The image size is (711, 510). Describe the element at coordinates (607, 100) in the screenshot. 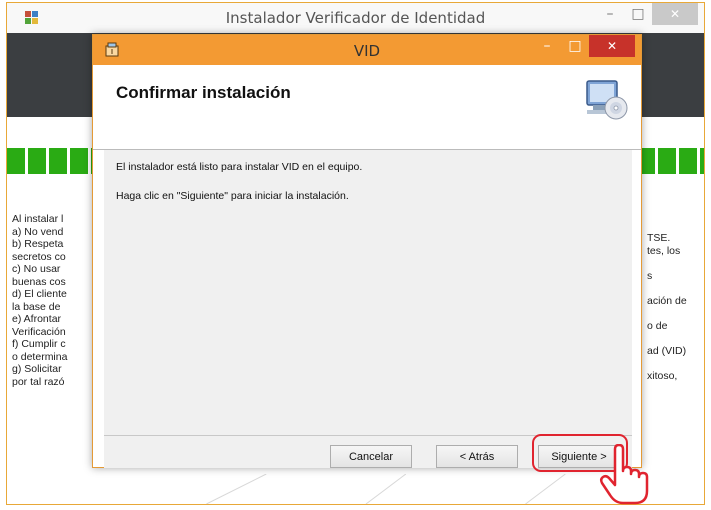

I see `computer-cd-icon` at that location.